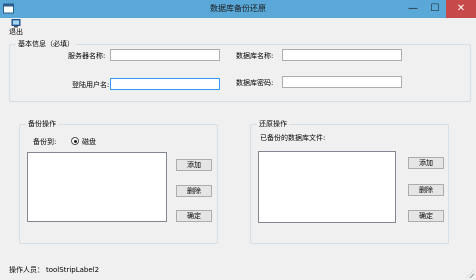 Image resolution: width=476 pixels, height=280 pixels. Describe the element at coordinates (413, 9) in the screenshot. I see `minimize-button: —` at that location.